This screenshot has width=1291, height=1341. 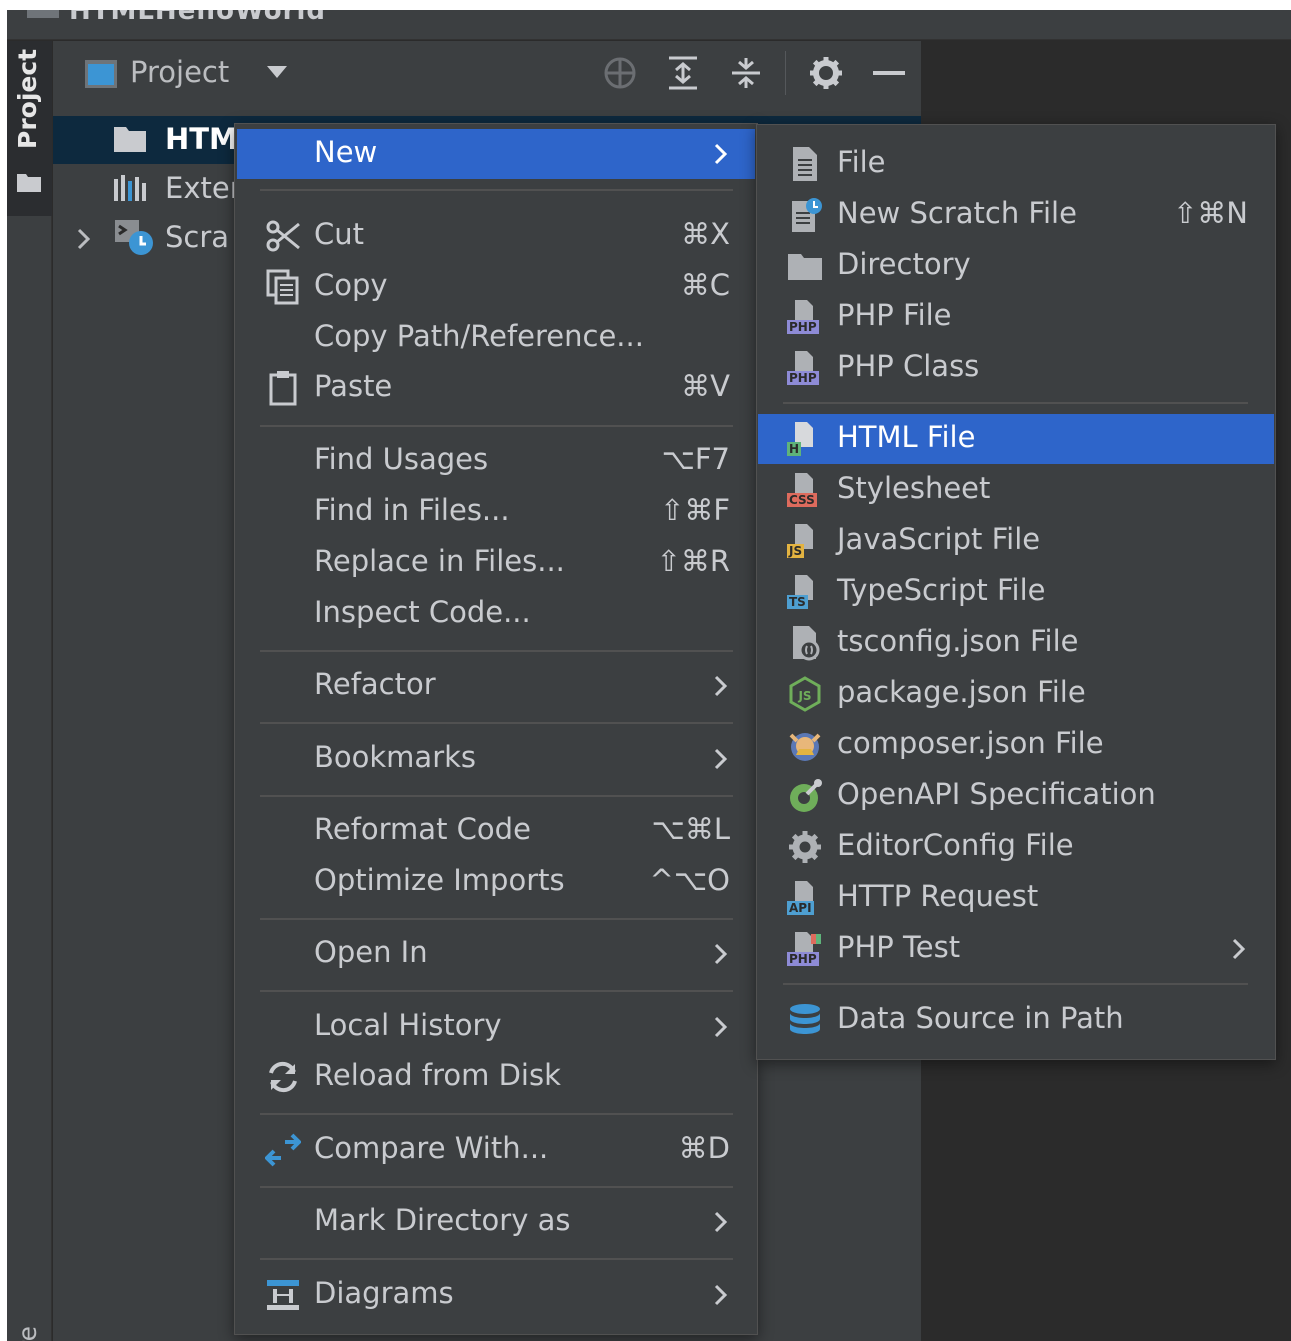 I want to click on submenu-item-package-json-file: JS package.json File, so click(x=1016, y=694).